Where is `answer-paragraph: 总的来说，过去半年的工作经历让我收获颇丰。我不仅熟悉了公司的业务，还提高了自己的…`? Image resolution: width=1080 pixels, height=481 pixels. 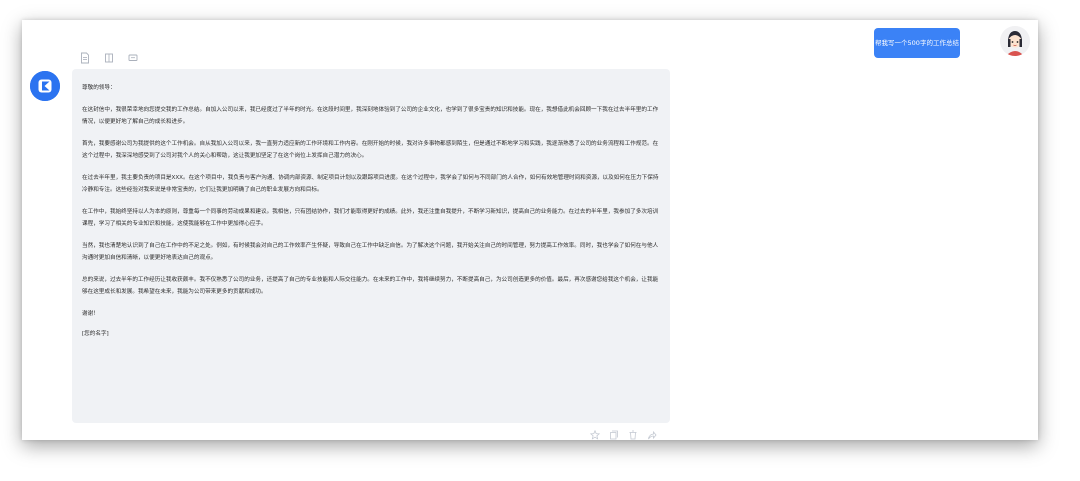
answer-paragraph: 总的来说，过去半年的工作经历让我收获颇丰。我不仅熟悉了公司的业务，还提高了自己的… is located at coordinates (370, 286).